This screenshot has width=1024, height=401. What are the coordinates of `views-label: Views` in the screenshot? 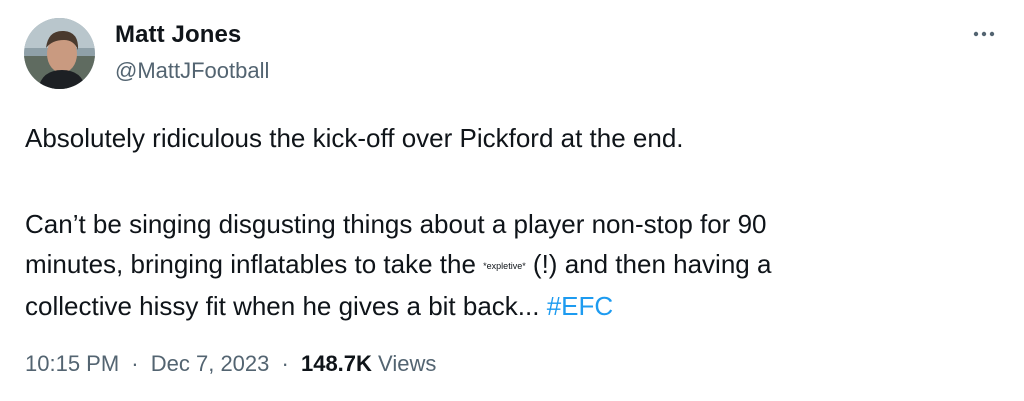 It's located at (407, 363).